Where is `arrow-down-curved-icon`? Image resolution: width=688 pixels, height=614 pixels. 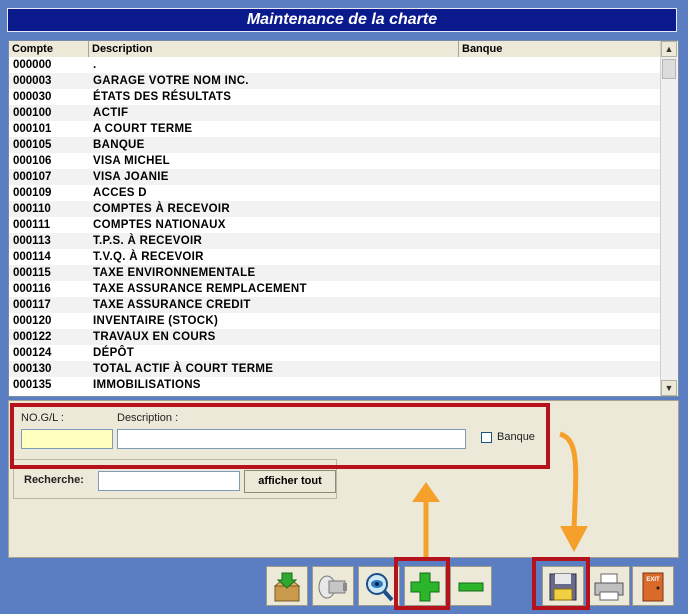 arrow-down-curved-icon is located at coordinates (573, 491).